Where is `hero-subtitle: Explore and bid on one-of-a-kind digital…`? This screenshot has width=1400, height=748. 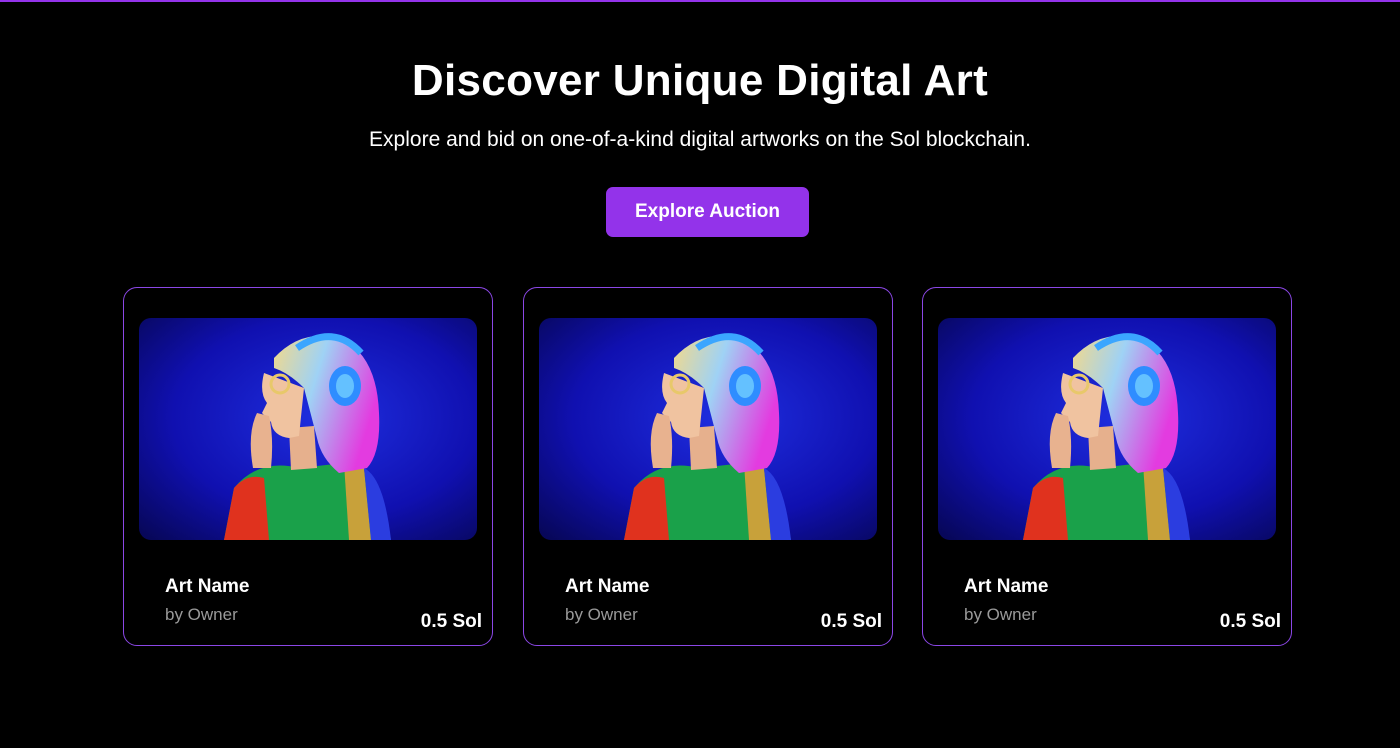
hero-subtitle: Explore and bid on one-of-a-kind digital… is located at coordinates (700, 139).